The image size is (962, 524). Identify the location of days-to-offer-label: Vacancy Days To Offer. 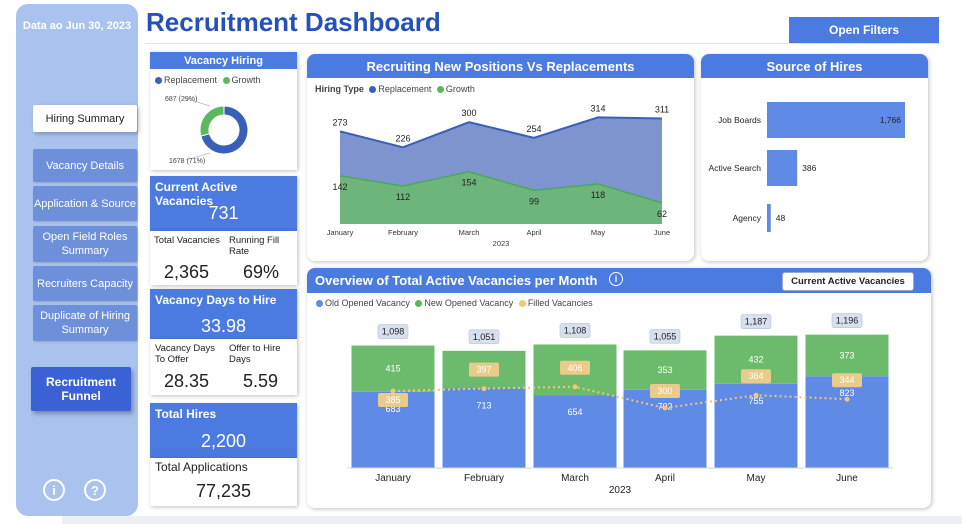
(185, 354).